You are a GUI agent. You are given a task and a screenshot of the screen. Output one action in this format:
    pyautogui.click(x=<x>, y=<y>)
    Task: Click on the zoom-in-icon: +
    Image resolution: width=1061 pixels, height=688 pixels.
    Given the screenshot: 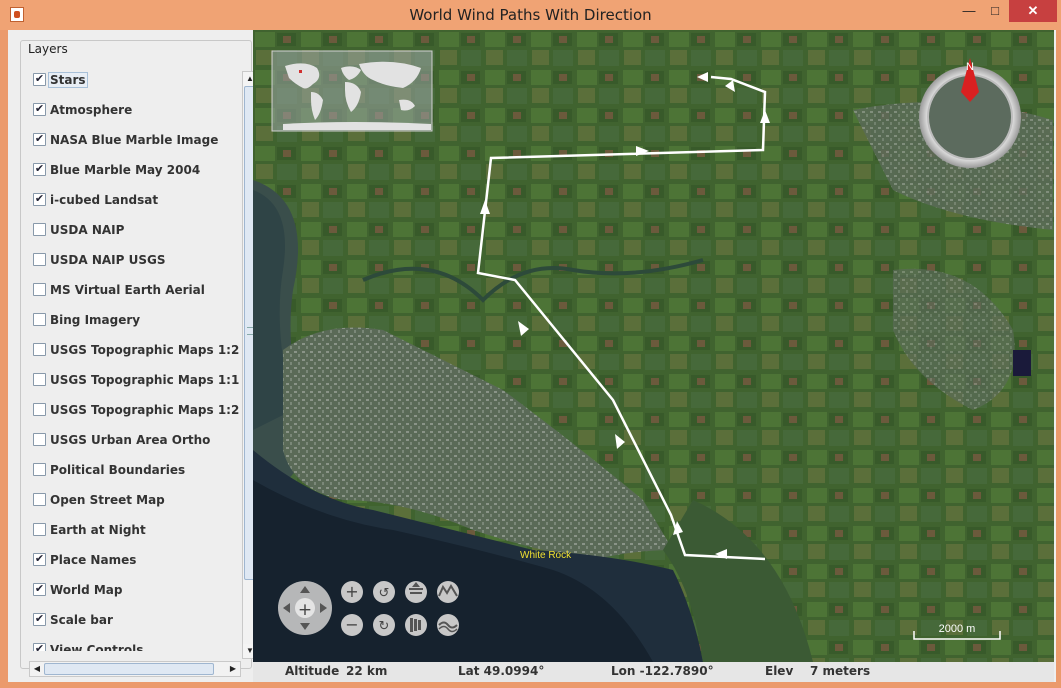 What is the action you would take?
    pyautogui.click(x=352, y=592)
    